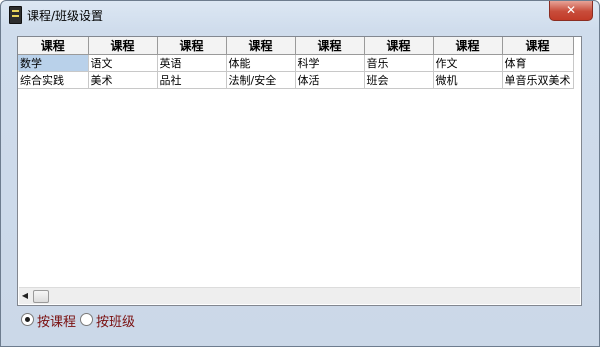 Image resolution: width=600 pixels, height=347 pixels. Describe the element at coordinates (300, 15) in the screenshot. I see `title-bar: 课程/班级设置 ✕` at that location.